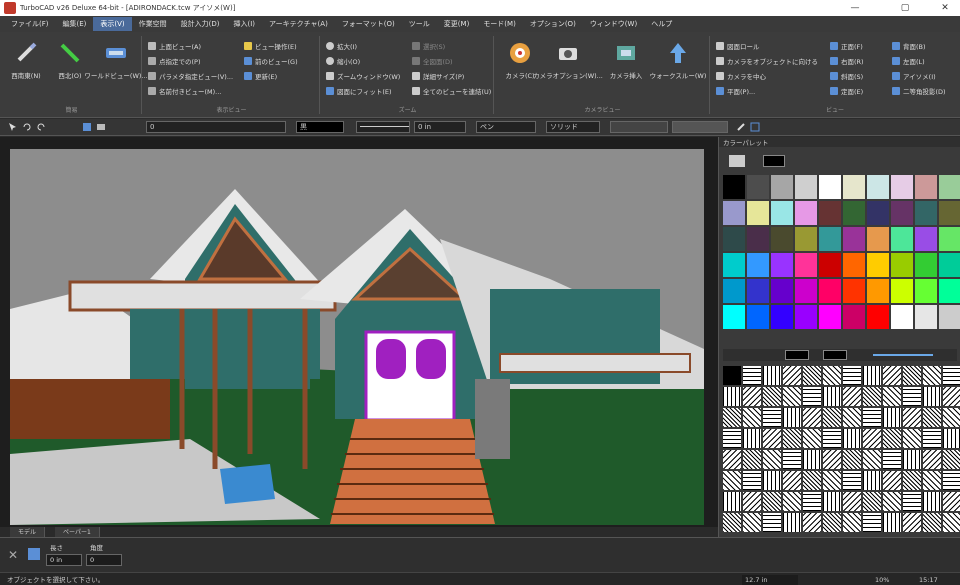 This screenshot has height=585, width=960. I want to click on right-view-button: 右面(R), so click(847, 60).